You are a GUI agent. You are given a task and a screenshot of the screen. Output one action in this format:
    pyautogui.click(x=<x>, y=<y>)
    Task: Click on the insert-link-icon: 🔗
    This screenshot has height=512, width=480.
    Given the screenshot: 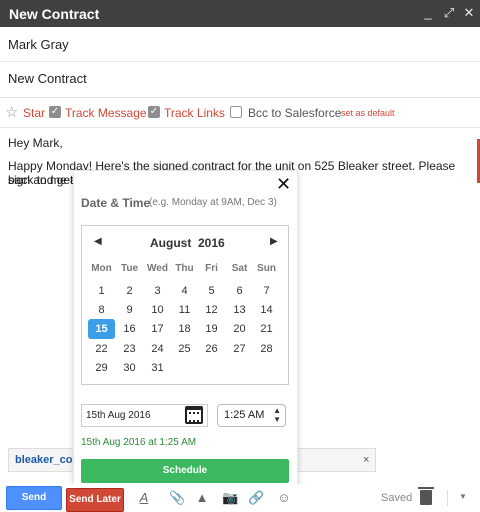 What is the action you would take?
    pyautogui.click(x=256, y=498)
    